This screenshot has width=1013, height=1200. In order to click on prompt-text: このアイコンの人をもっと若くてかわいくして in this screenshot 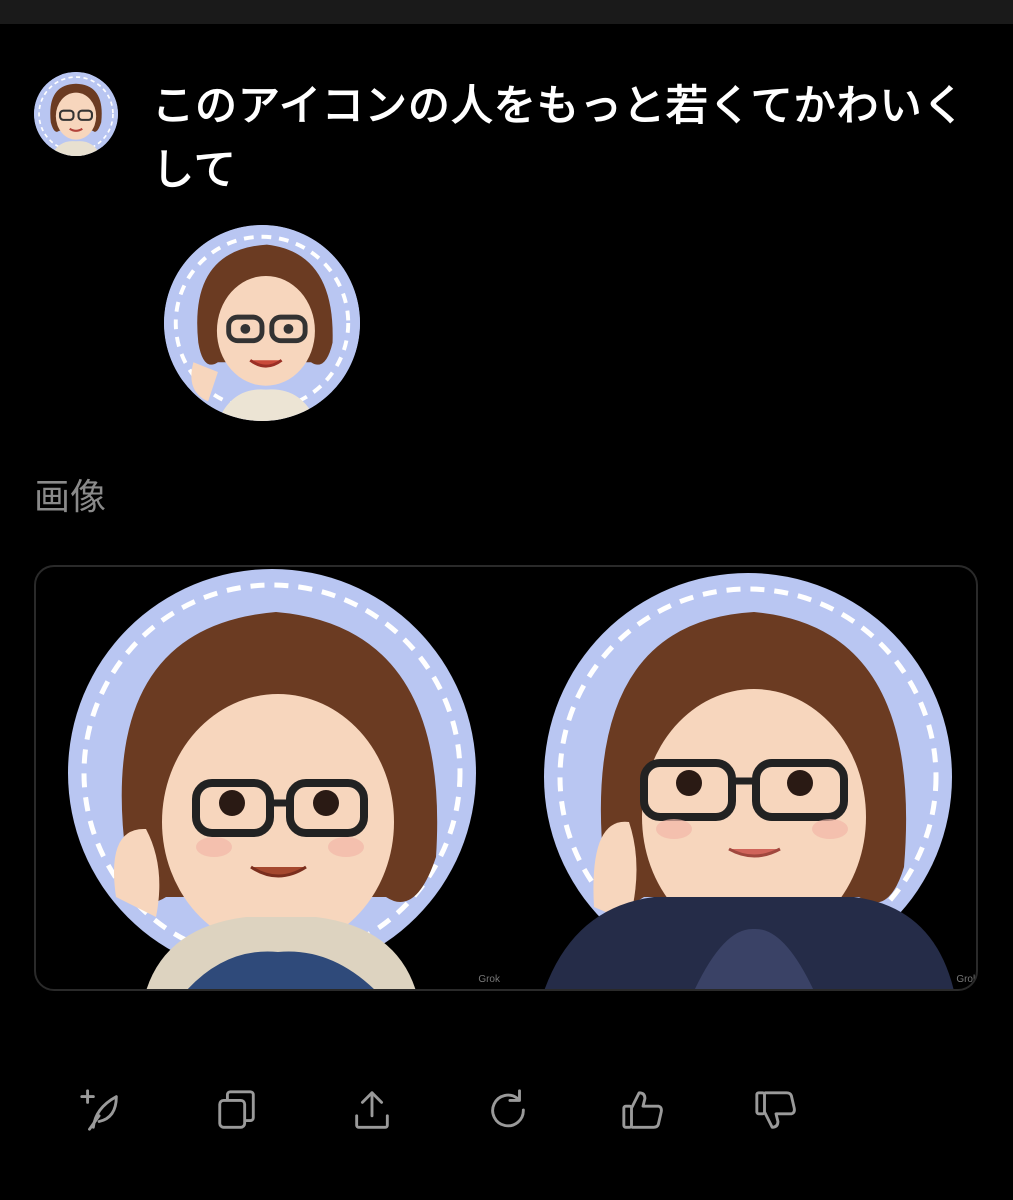, I will do `click(559, 137)`.